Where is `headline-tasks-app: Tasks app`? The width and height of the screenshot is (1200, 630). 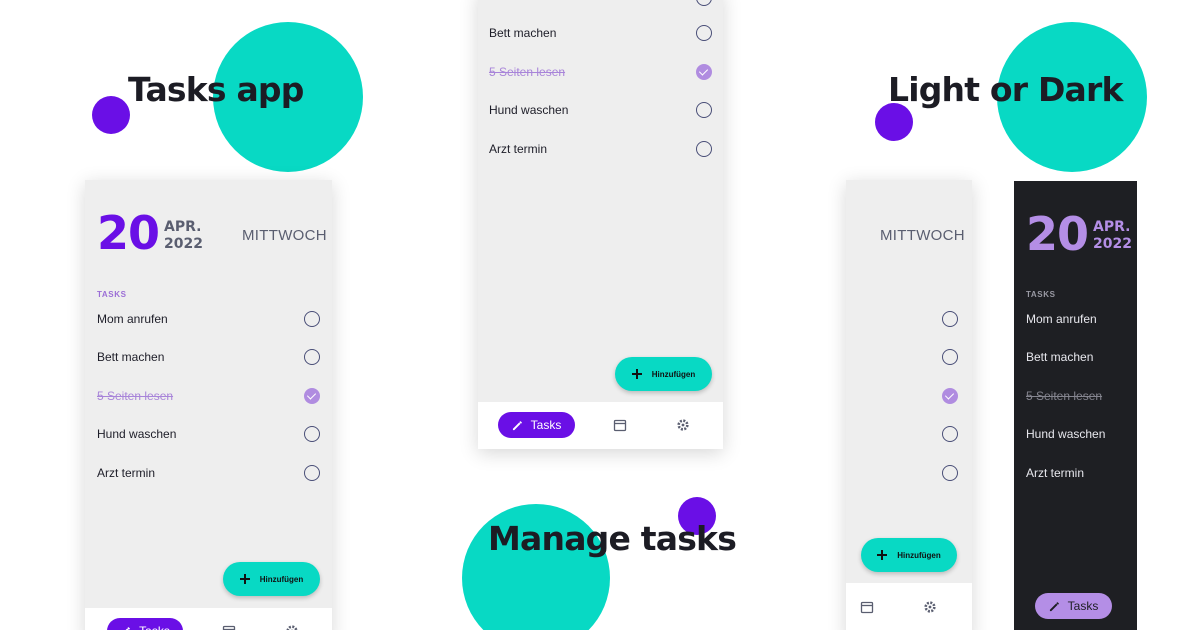 headline-tasks-app: Tasks app is located at coordinates (216, 89).